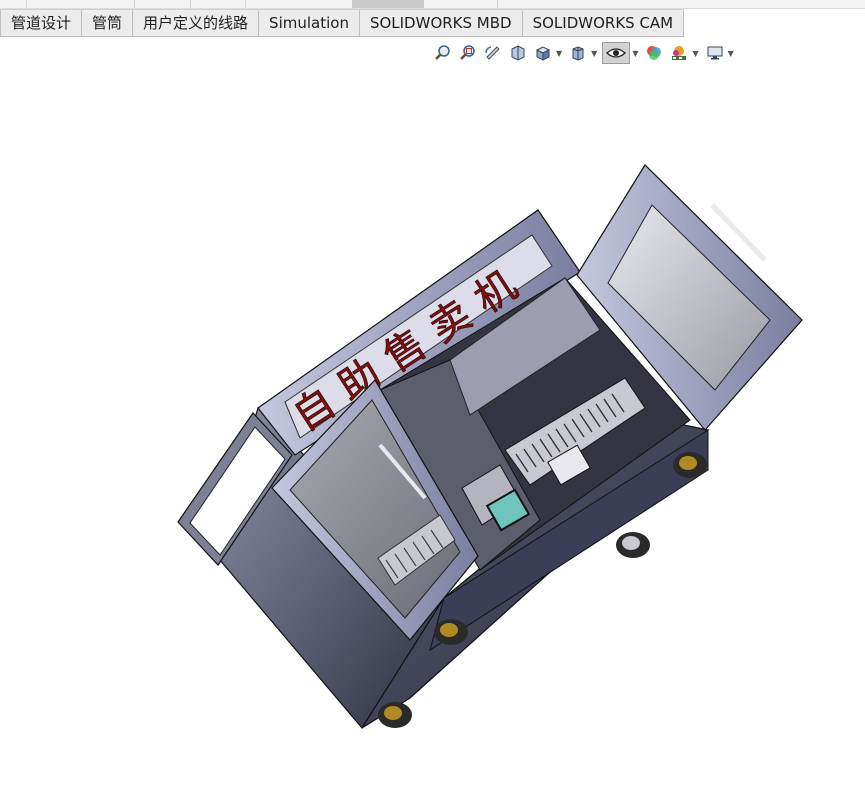 Image resolution: width=865 pixels, height=812 pixels. I want to click on section-view-icon, so click(518, 53).